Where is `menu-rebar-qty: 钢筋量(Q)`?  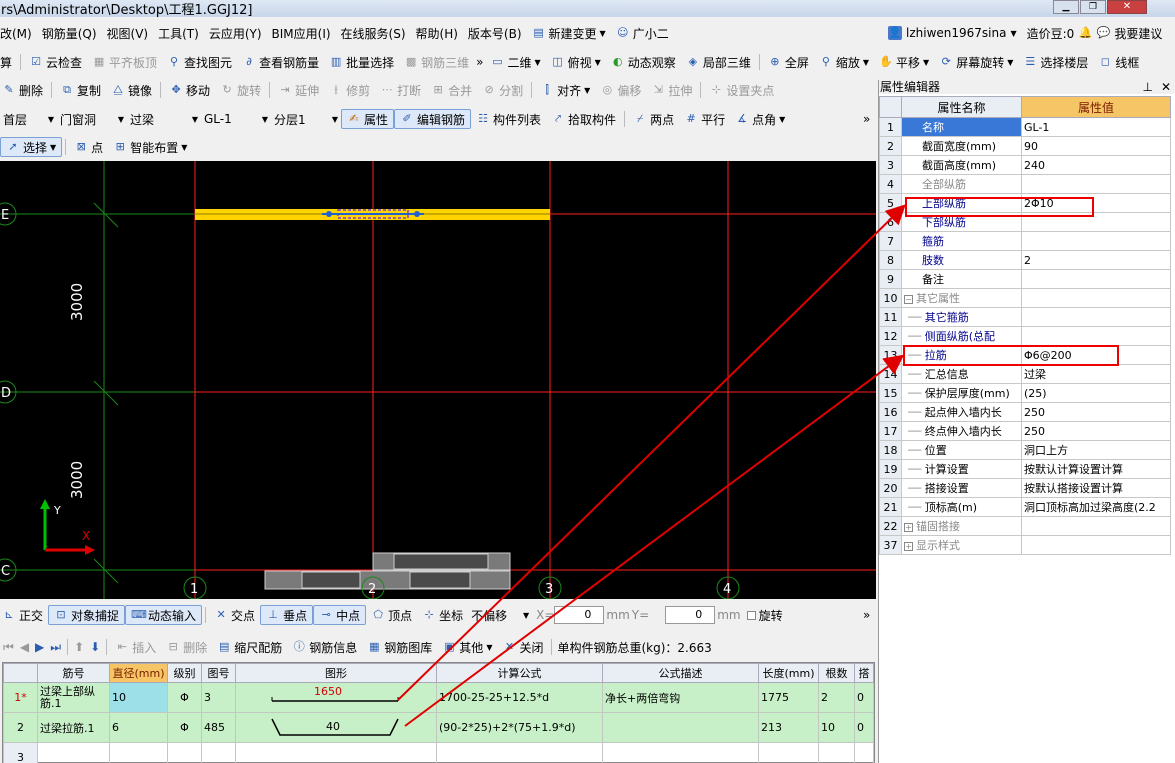
menu-rebar-qty: 钢筋量(Q) is located at coordinates (69, 33).